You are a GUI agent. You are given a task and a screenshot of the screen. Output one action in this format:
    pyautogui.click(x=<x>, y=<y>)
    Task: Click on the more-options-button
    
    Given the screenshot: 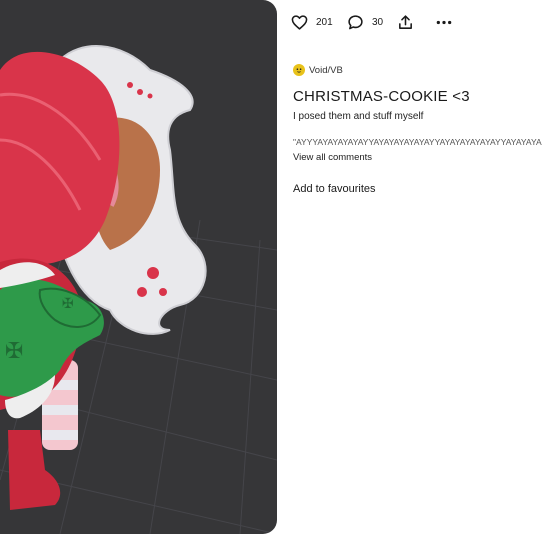 What is the action you would take?
    pyautogui.click(x=444, y=22)
    